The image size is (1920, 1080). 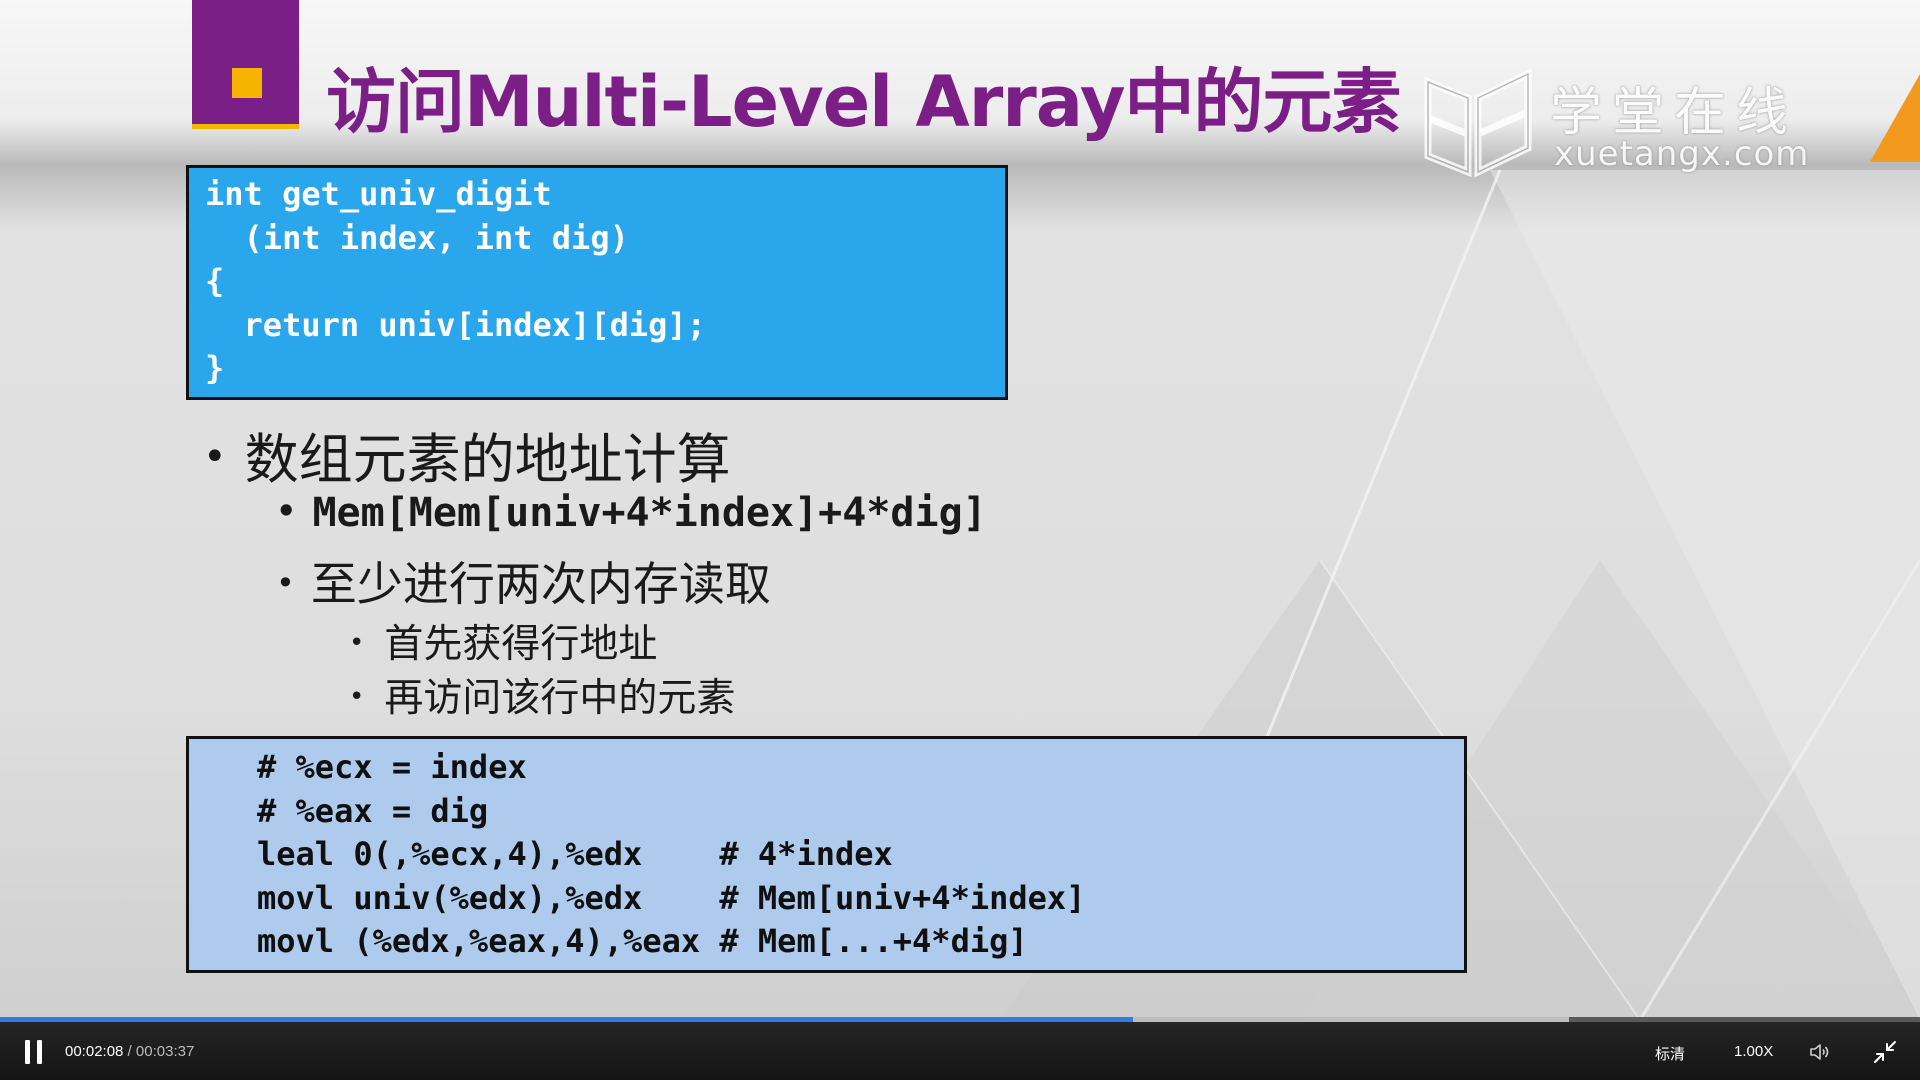 I want to click on quality-button: 标清, so click(x=1670, y=1053).